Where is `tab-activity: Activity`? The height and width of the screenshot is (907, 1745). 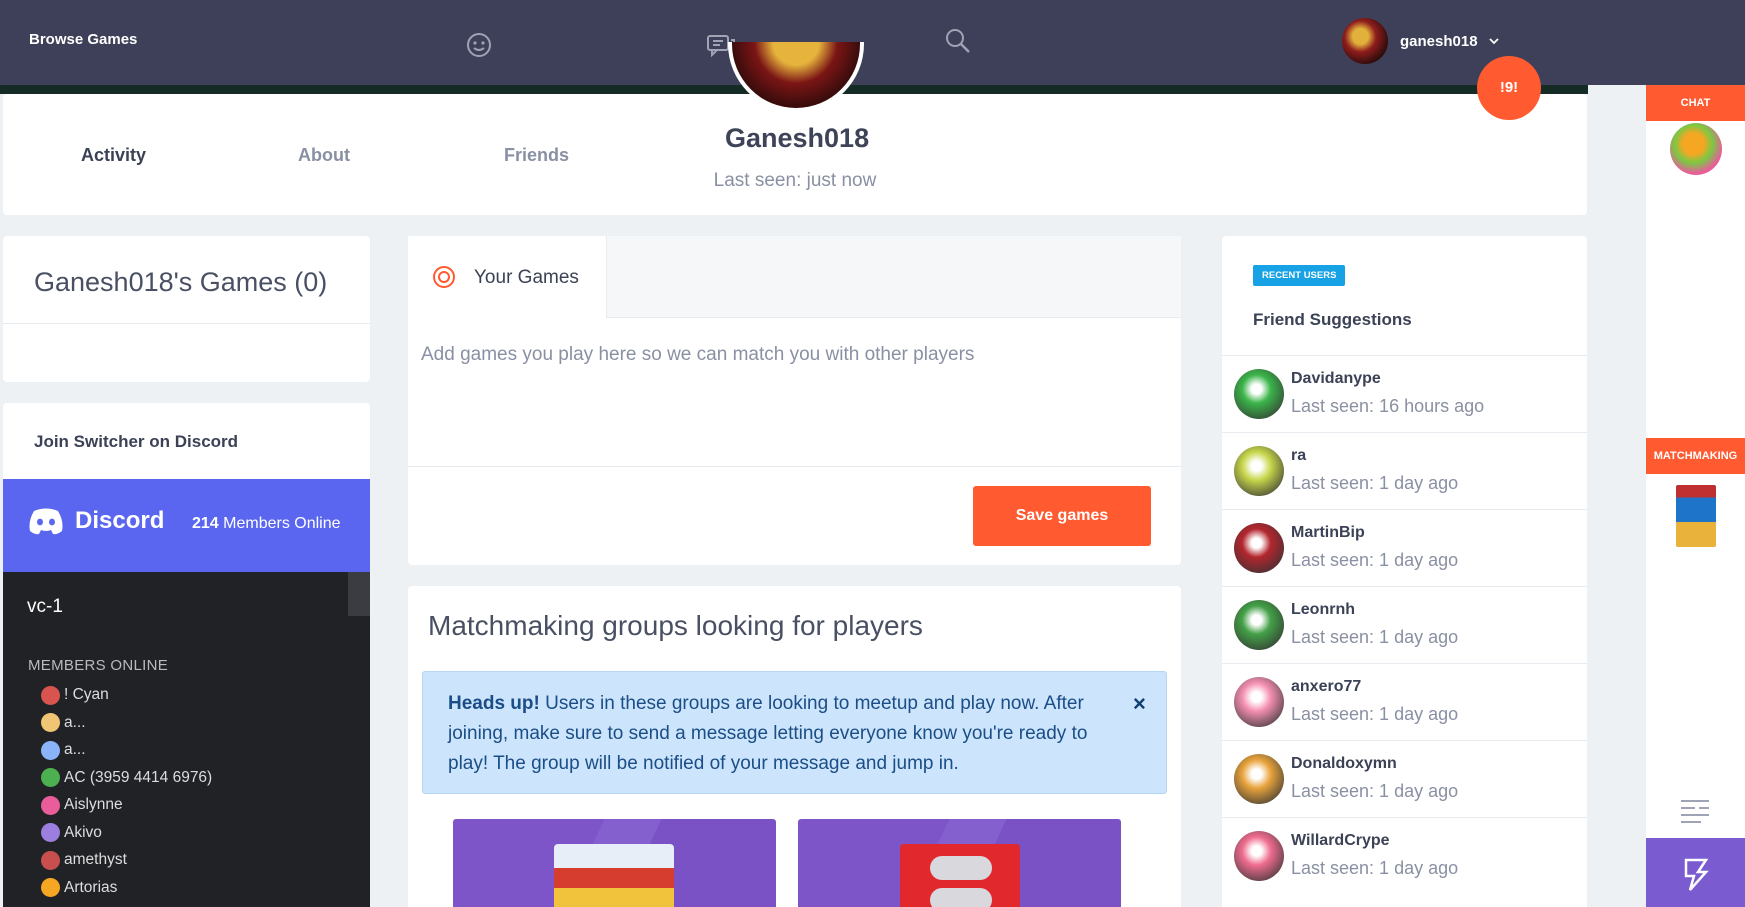
tab-activity: Activity is located at coordinates (113, 155).